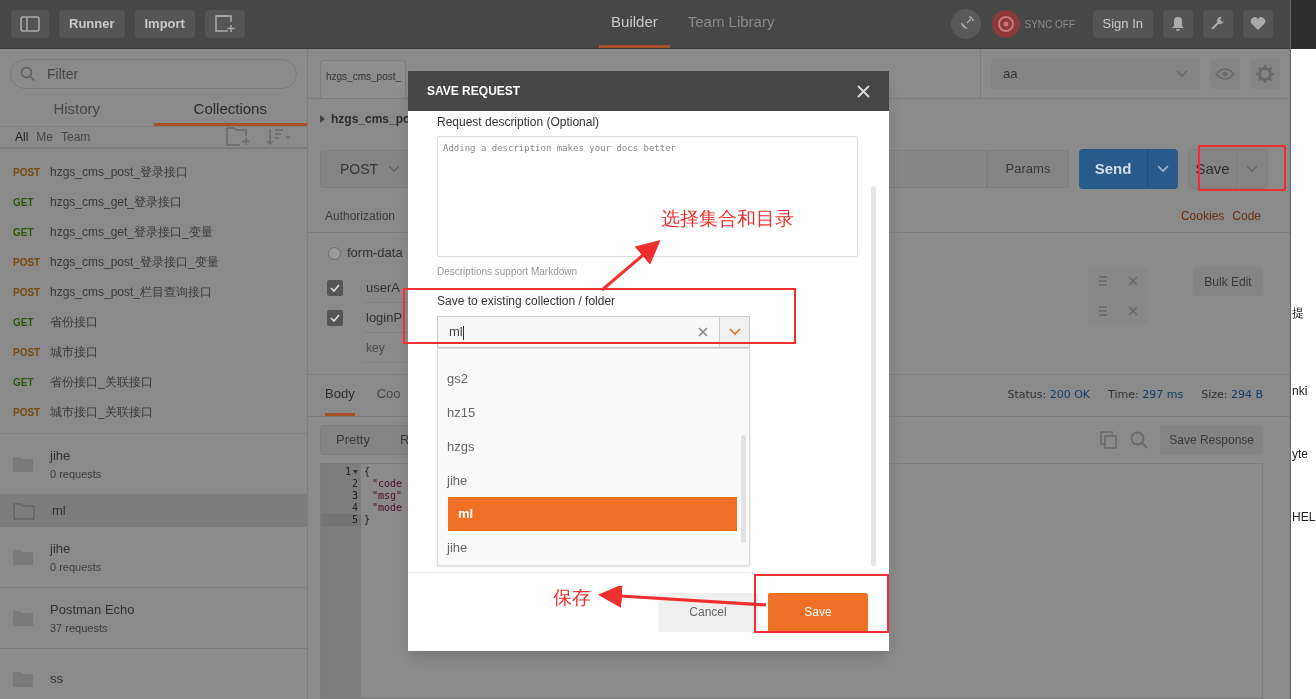 This screenshot has height=699, width=1316. What do you see at coordinates (334, 253) in the screenshot?
I see `radio-button` at bounding box center [334, 253].